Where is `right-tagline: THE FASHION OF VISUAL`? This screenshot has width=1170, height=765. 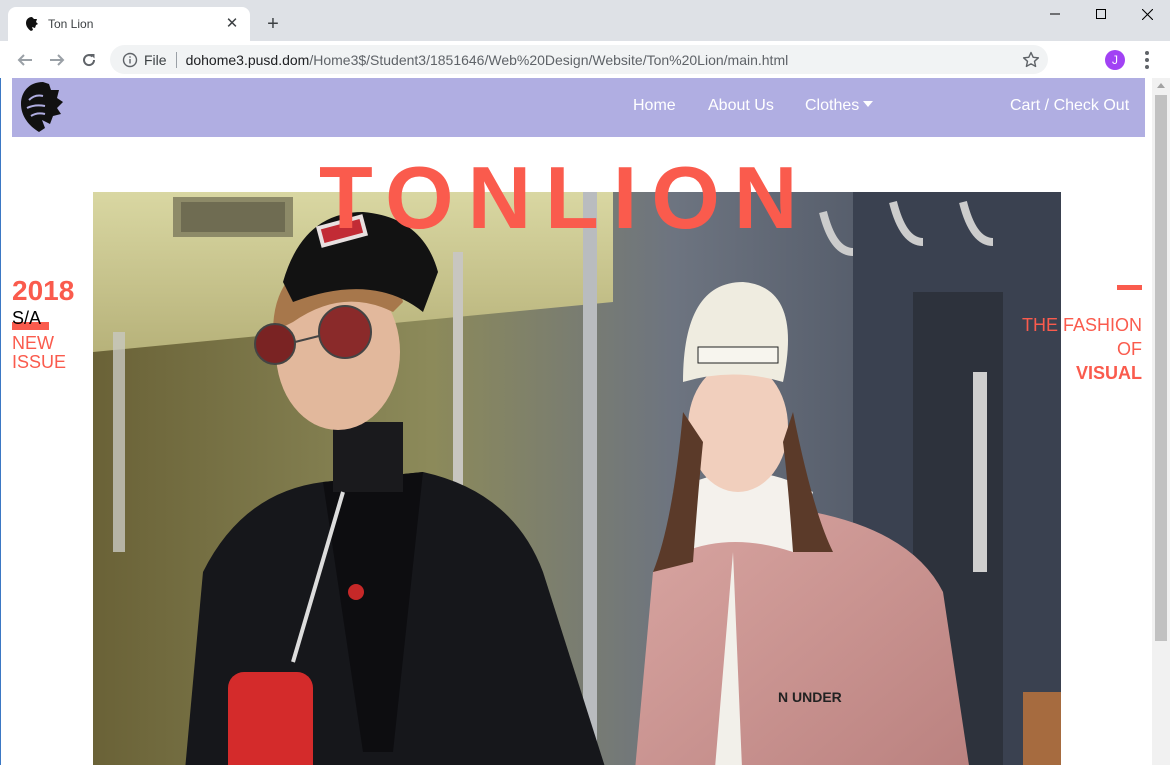 right-tagline: THE FASHION OF VISUAL is located at coordinates (1082, 335).